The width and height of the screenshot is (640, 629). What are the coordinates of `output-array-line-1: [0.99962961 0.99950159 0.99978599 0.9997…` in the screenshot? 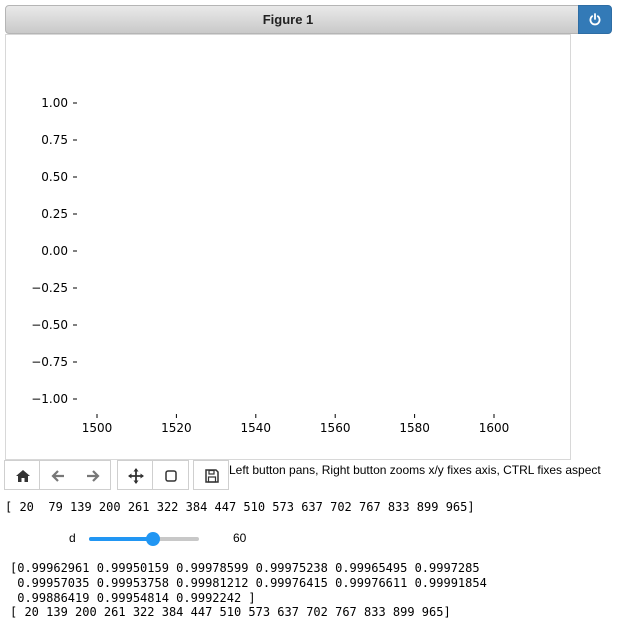 It's located at (245, 568).